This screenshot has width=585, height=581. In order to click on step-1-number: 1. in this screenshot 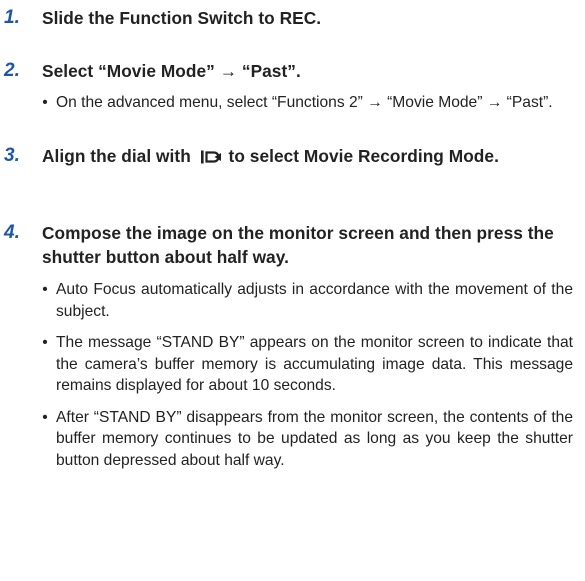, I will do `click(12, 17)`.